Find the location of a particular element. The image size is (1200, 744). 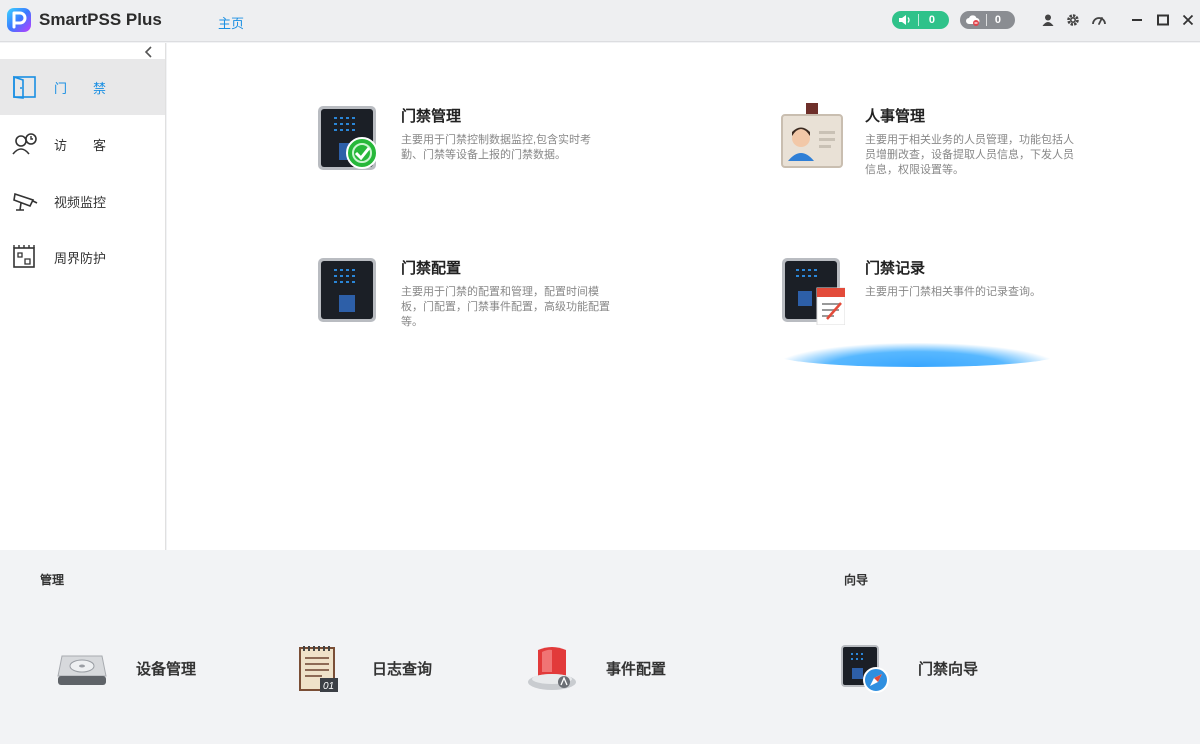

close-icon is located at coordinates (1188, 20).